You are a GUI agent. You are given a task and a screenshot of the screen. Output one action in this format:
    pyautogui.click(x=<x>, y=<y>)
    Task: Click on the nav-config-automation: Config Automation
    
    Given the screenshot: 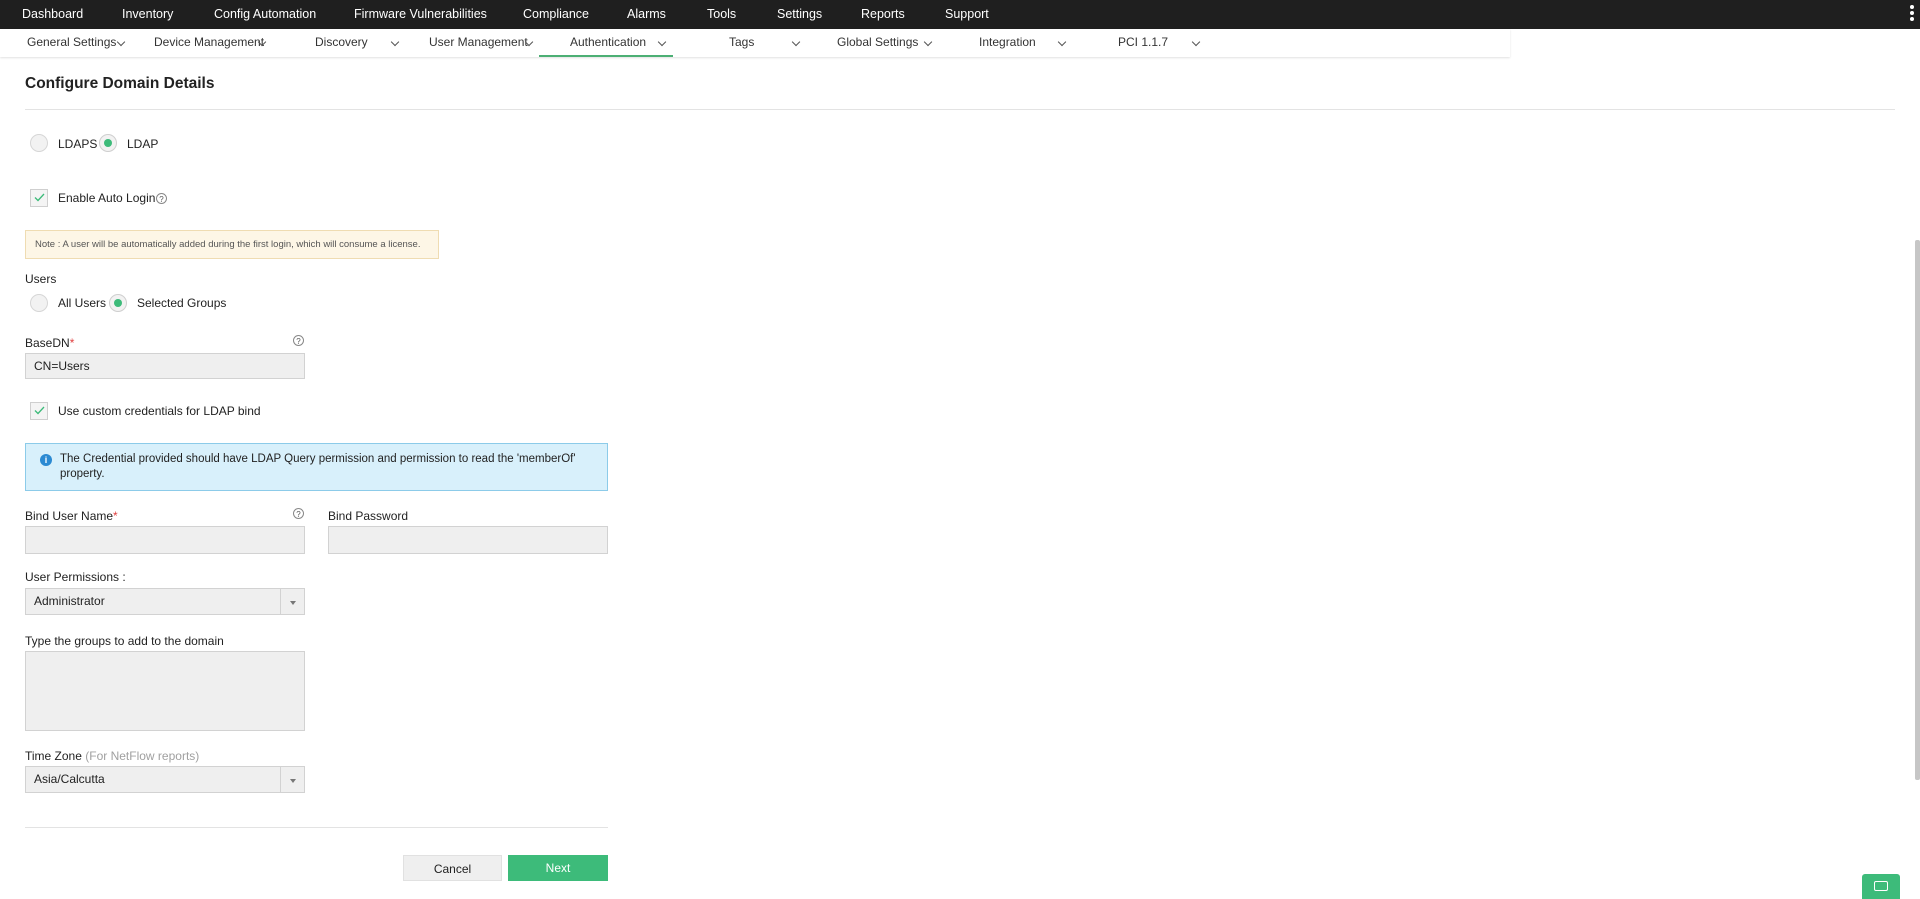 What is the action you would take?
    pyautogui.click(x=265, y=14)
    